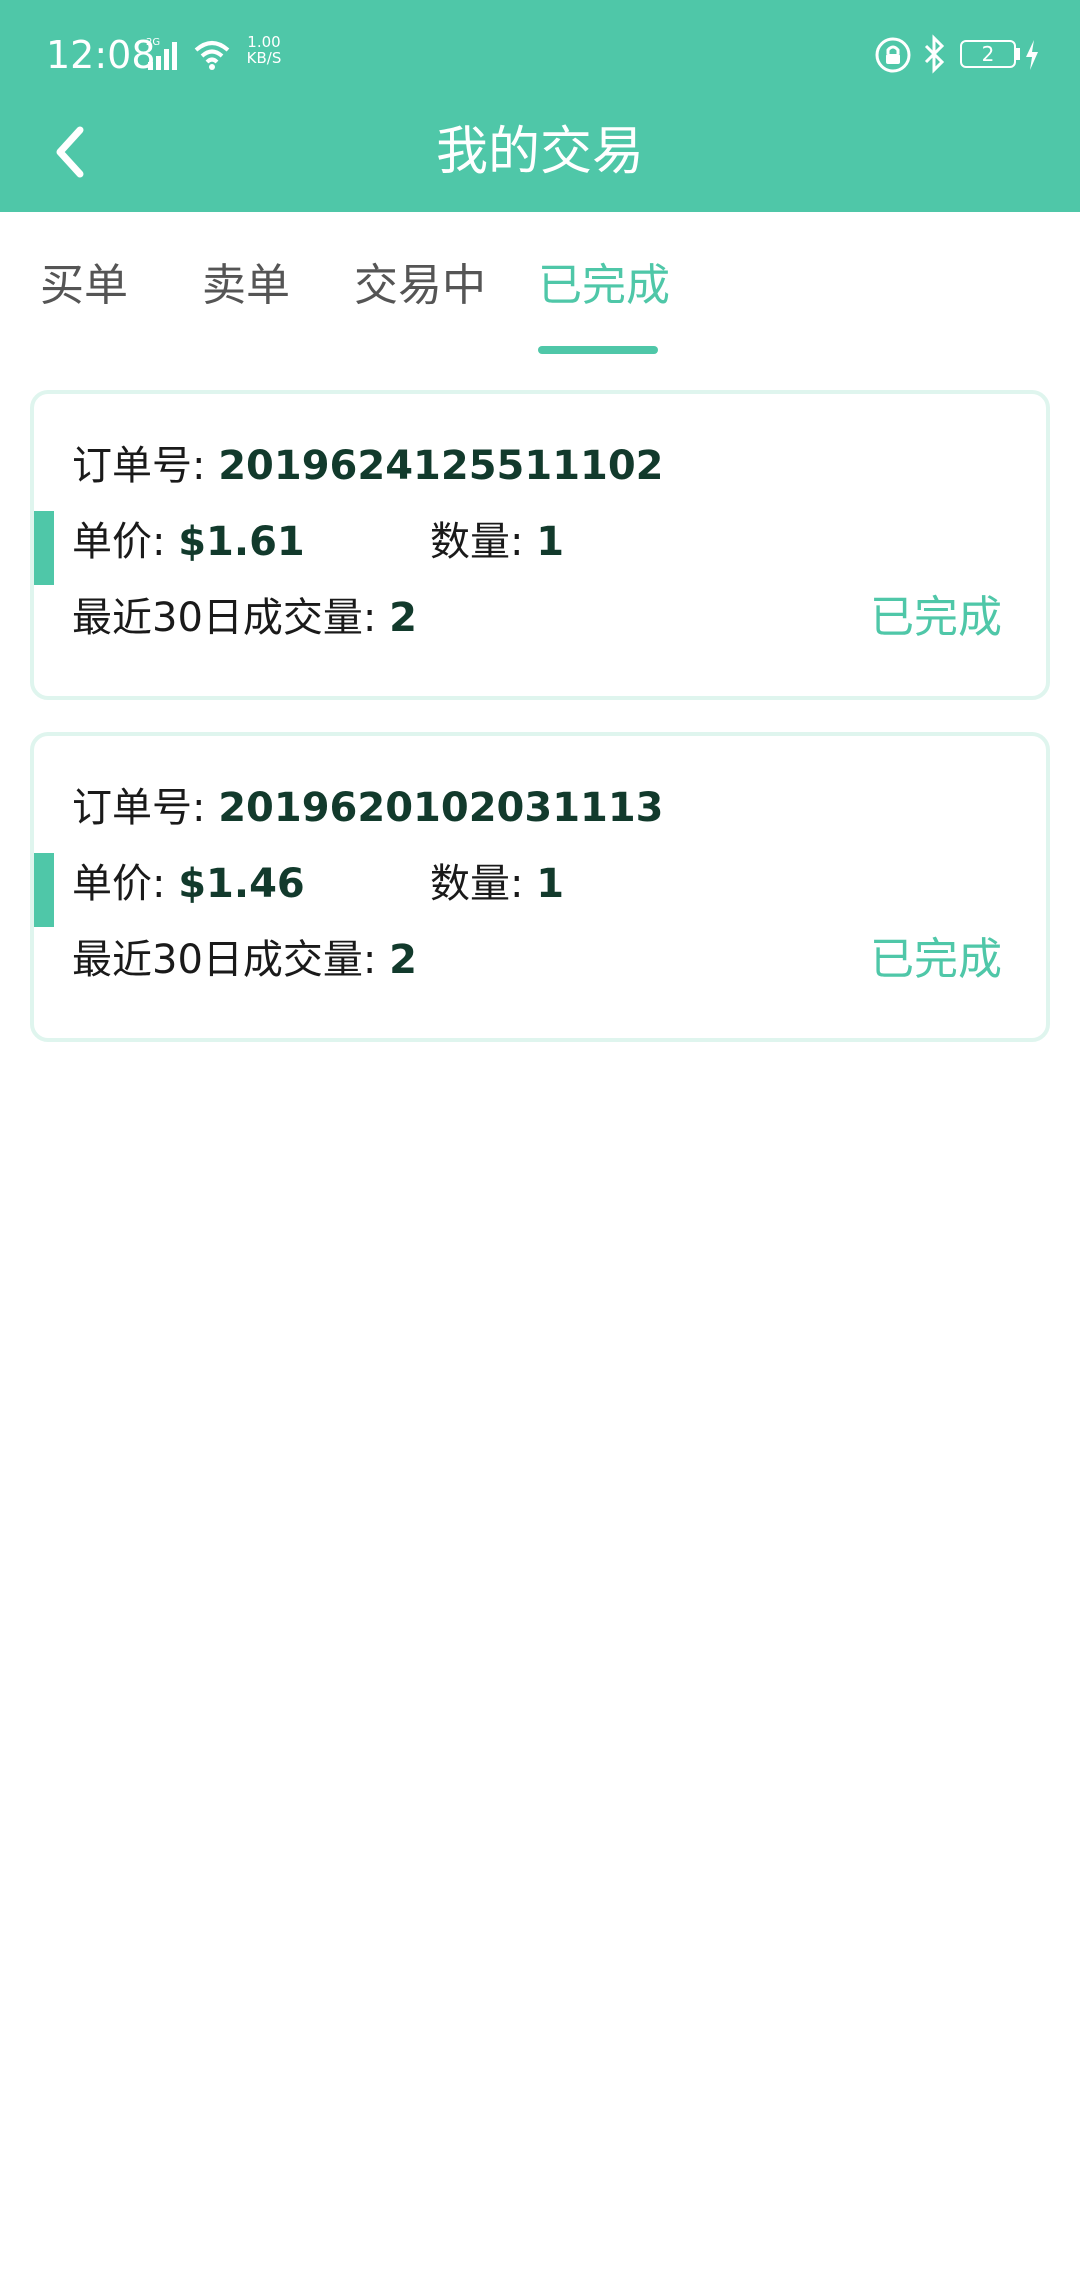 The width and height of the screenshot is (1080, 2280). I want to click on charging-icon, so click(1032, 55).